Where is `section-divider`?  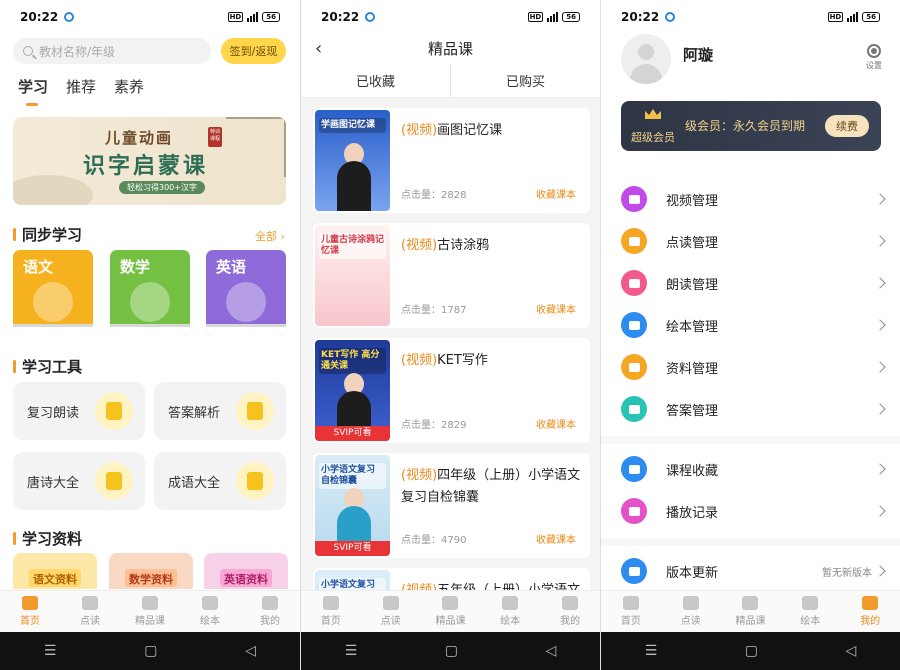 section-divider is located at coordinates (750, 440).